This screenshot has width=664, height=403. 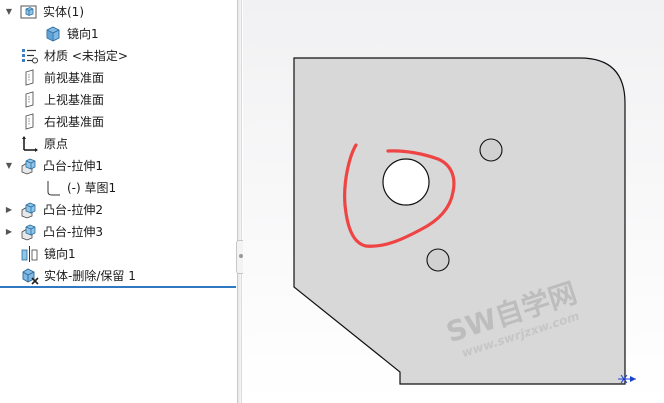 I want to click on tree-item-mirror-feature: 镜向1, so click(x=48, y=254).